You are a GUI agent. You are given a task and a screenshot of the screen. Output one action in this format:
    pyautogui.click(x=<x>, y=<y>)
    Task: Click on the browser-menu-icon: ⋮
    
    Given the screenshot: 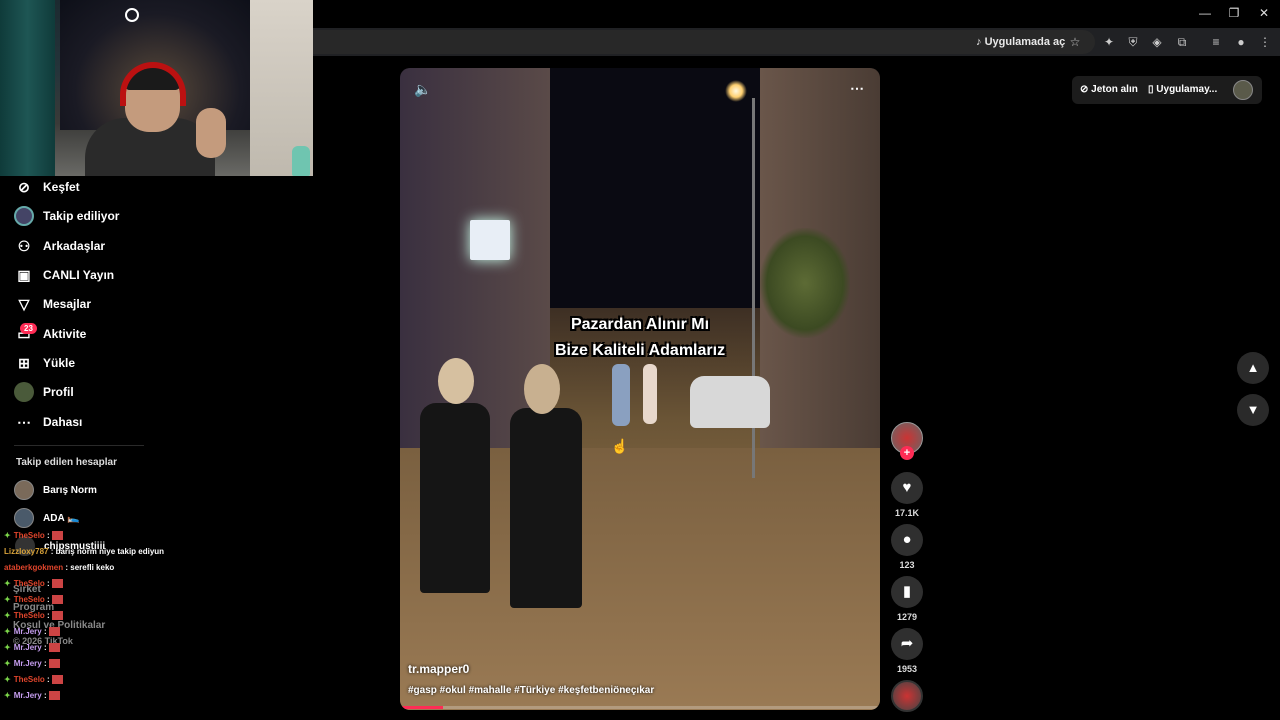 What is the action you would take?
    pyautogui.click(x=1265, y=42)
    